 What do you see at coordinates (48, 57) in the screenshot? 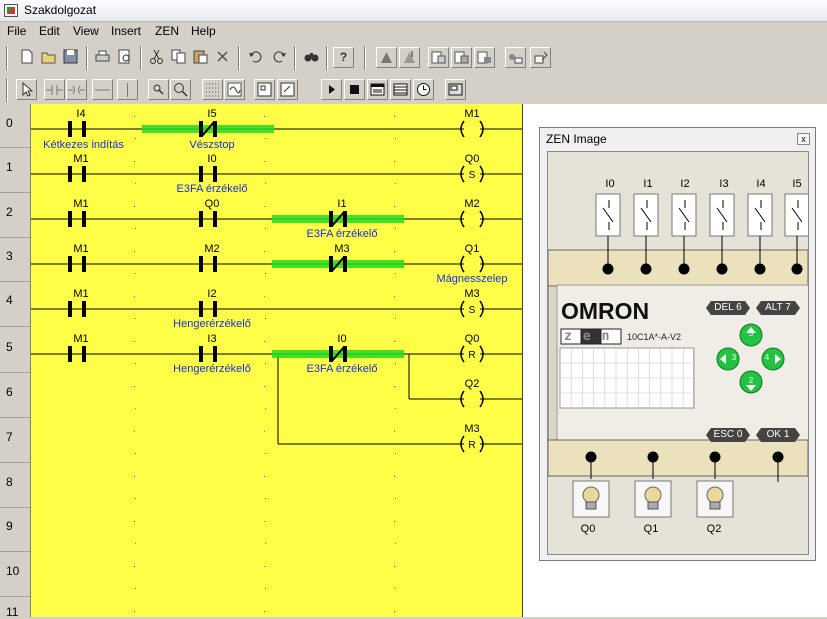
I see `open-icon` at bounding box center [48, 57].